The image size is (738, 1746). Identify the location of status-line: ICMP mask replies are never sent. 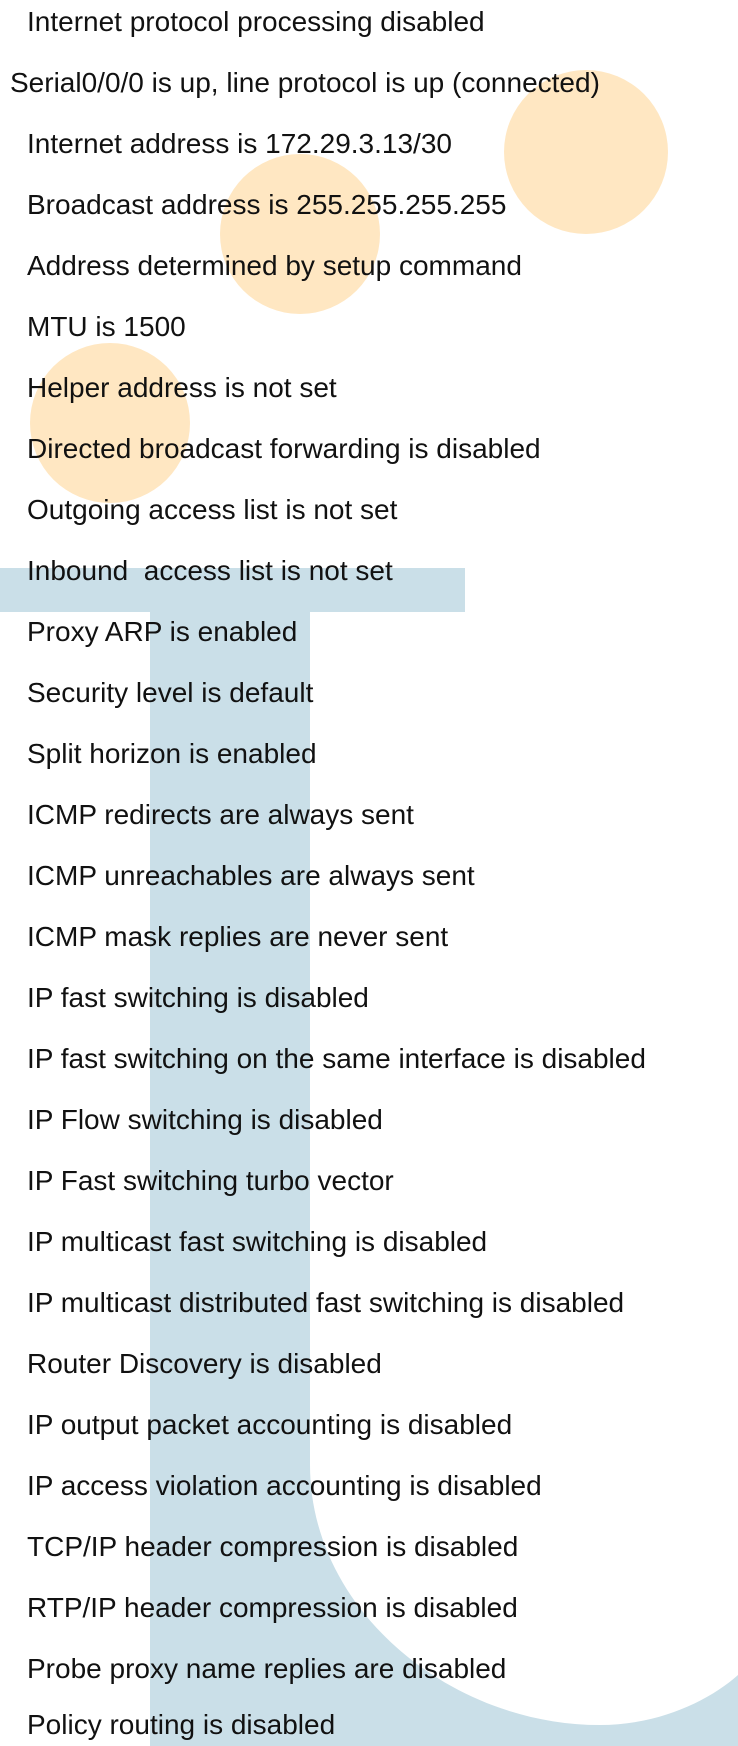
(238, 936).